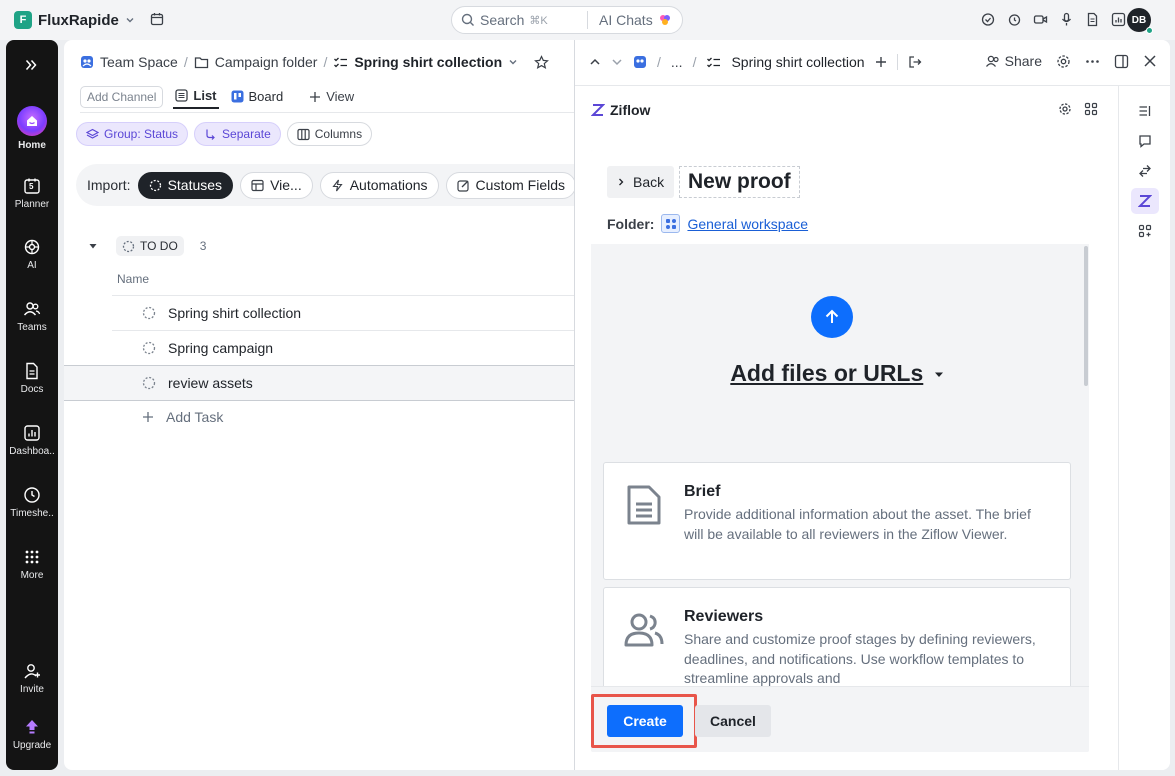 This screenshot has width=1175, height=776. I want to click on table-row: Spring campaign, so click(343, 347).